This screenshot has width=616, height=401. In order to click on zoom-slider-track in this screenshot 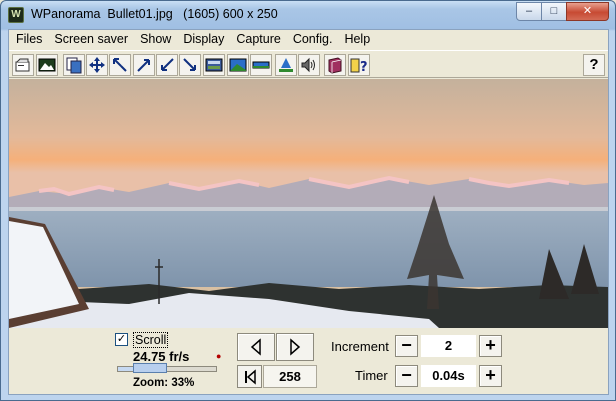, I will do `click(167, 369)`.